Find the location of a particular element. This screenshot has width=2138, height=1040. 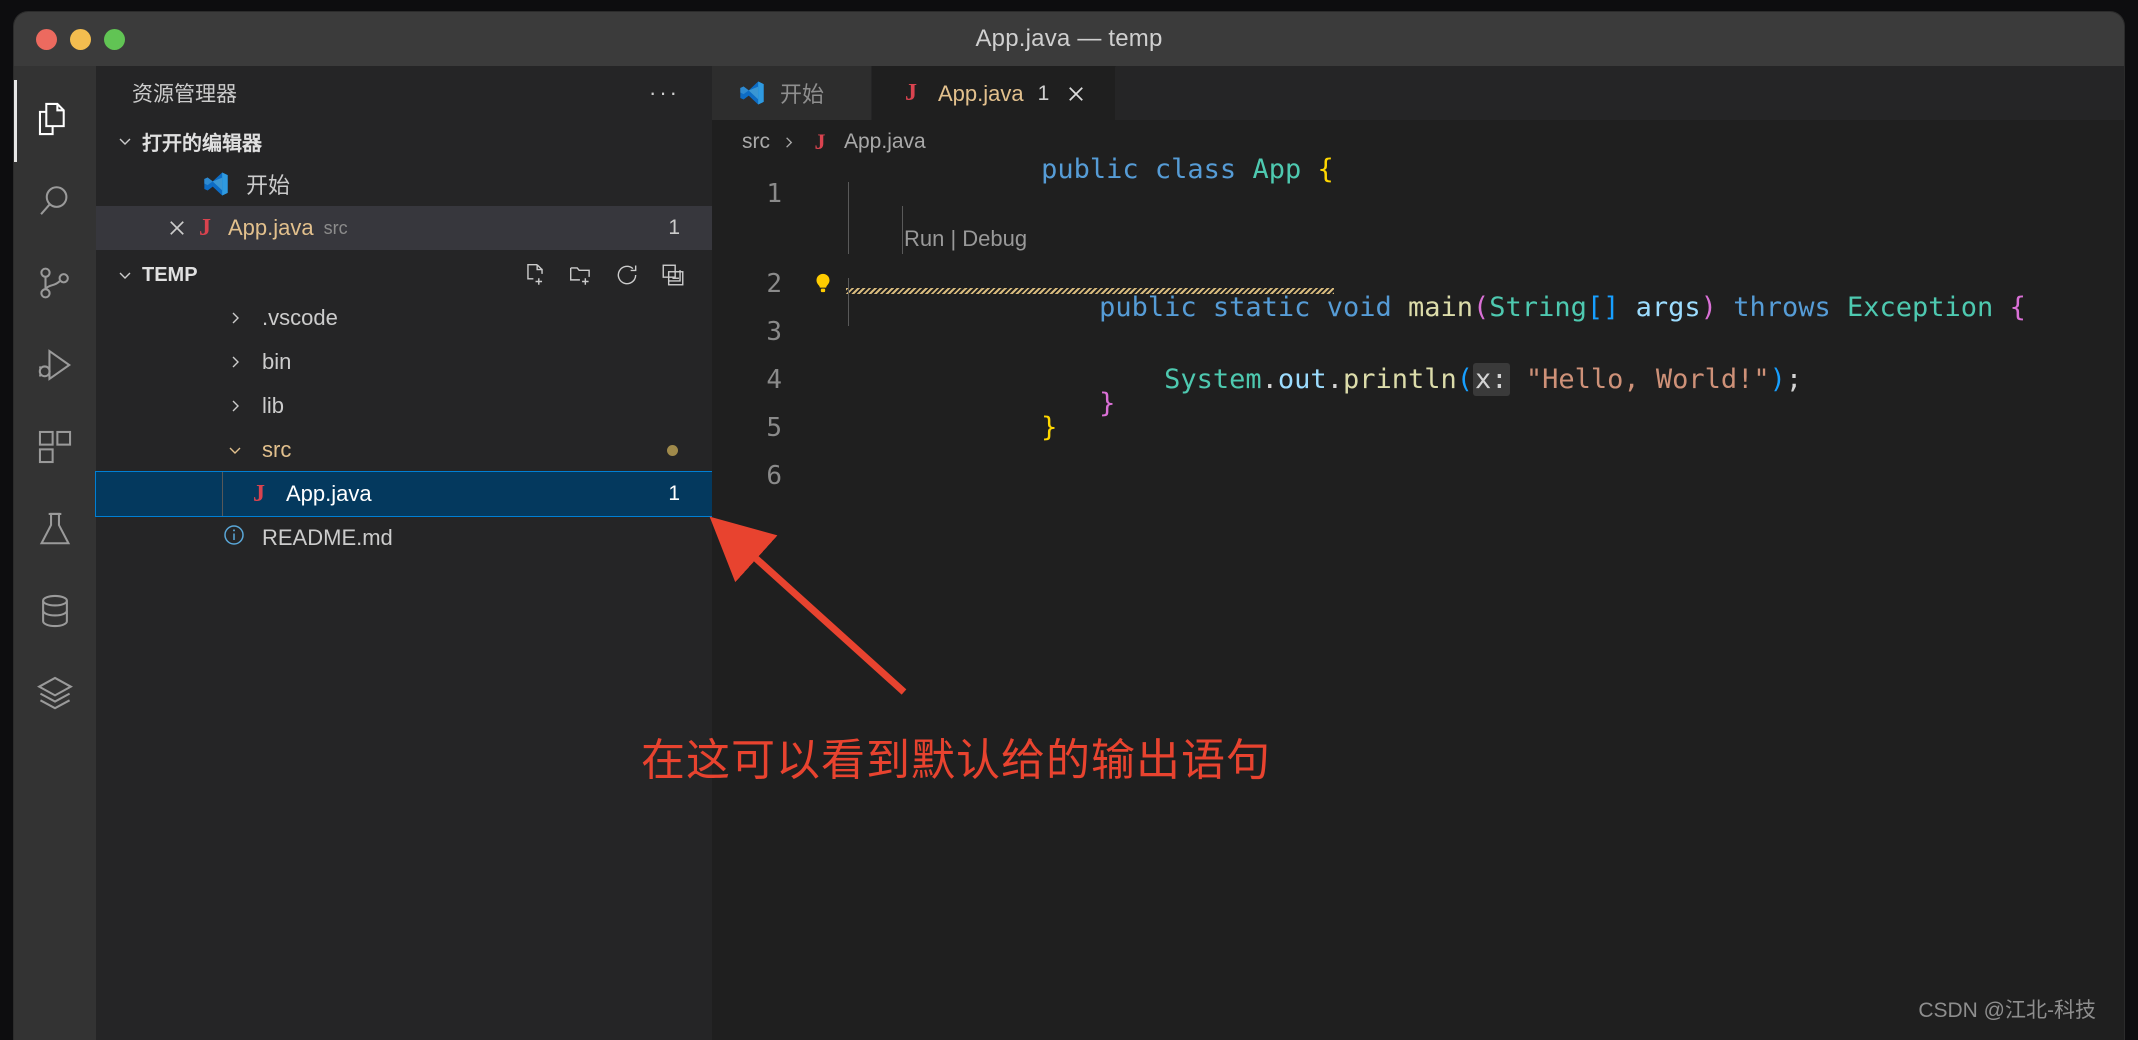

open-editor-item-welcome: 开始 is located at coordinates (404, 184).